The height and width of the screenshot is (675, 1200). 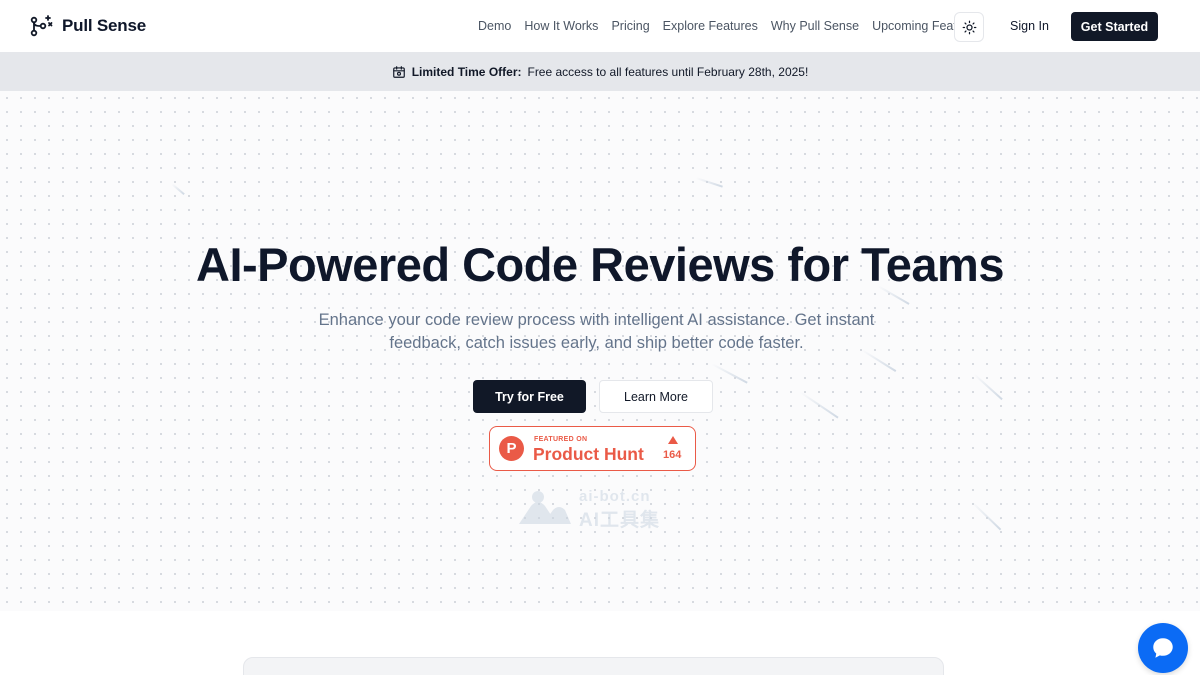 What do you see at coordinates (398, 72) in the screenshot?
I see `calendar-icon` at bounding box center [398, 72].